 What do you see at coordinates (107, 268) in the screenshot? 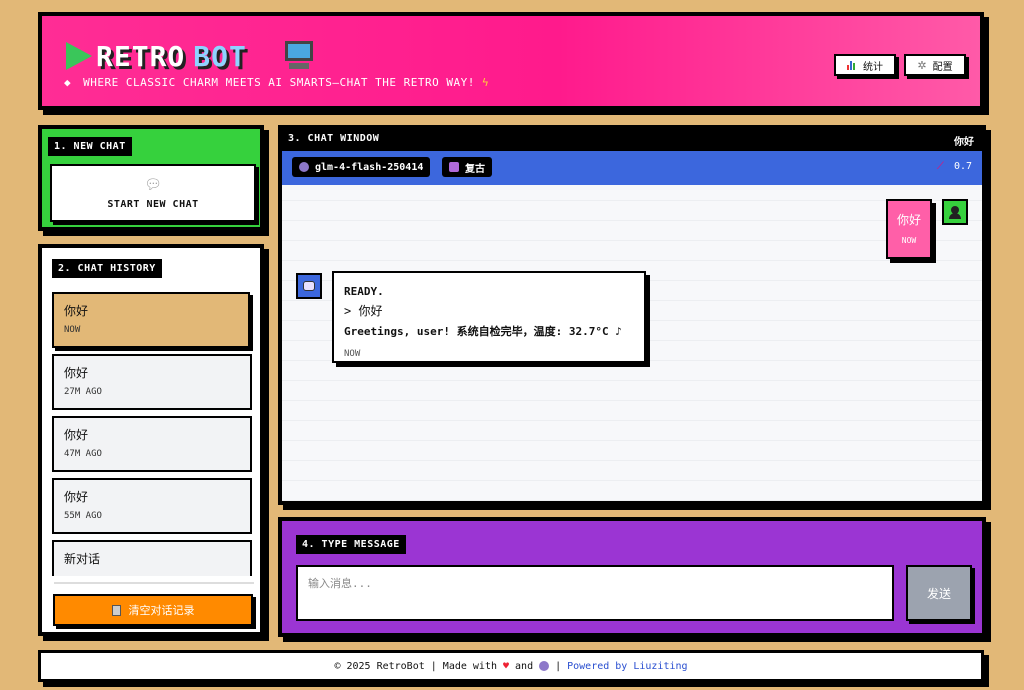
I see `chat-history-section-label: 2. CHAT HISTORY` at bounding box center [107, 268].